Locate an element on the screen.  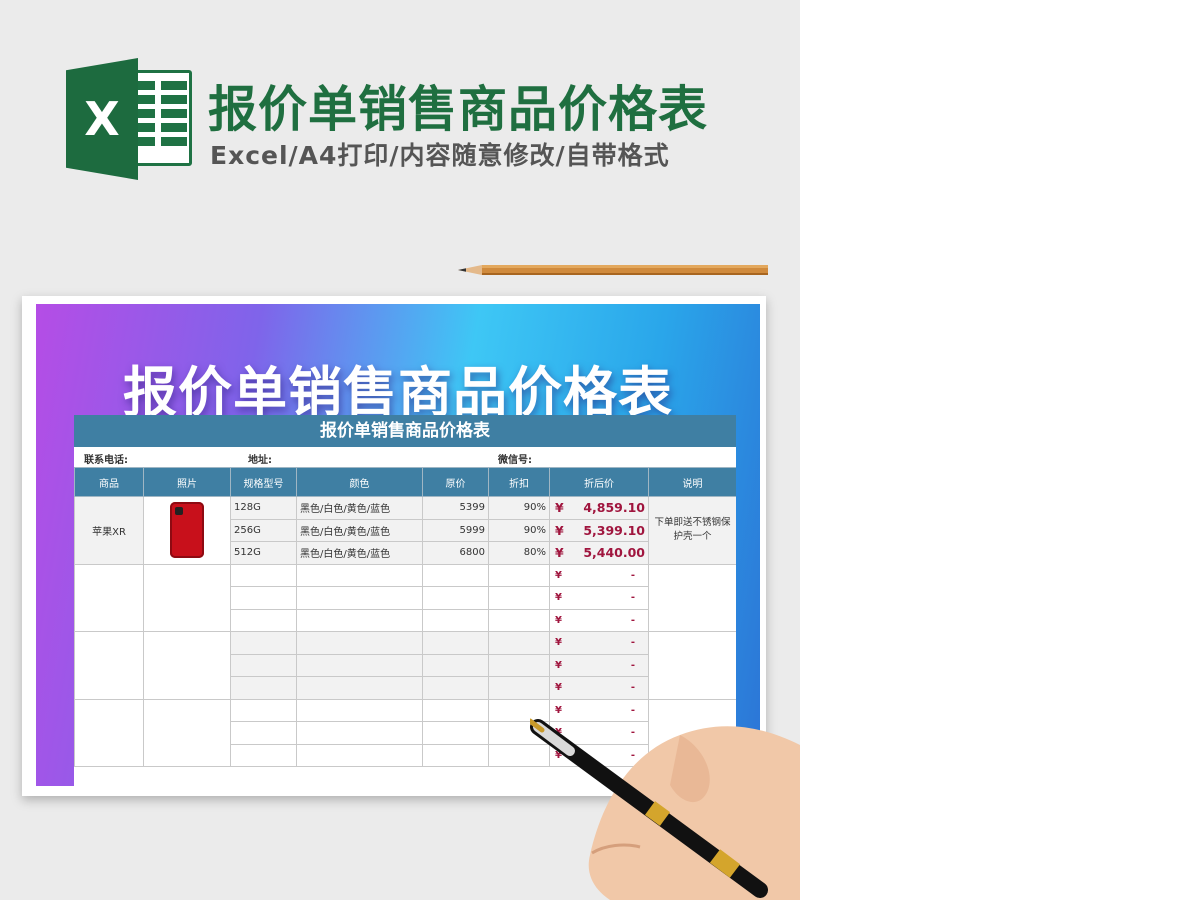
excel-logo-icon: X is located at coordinates (130, 119).